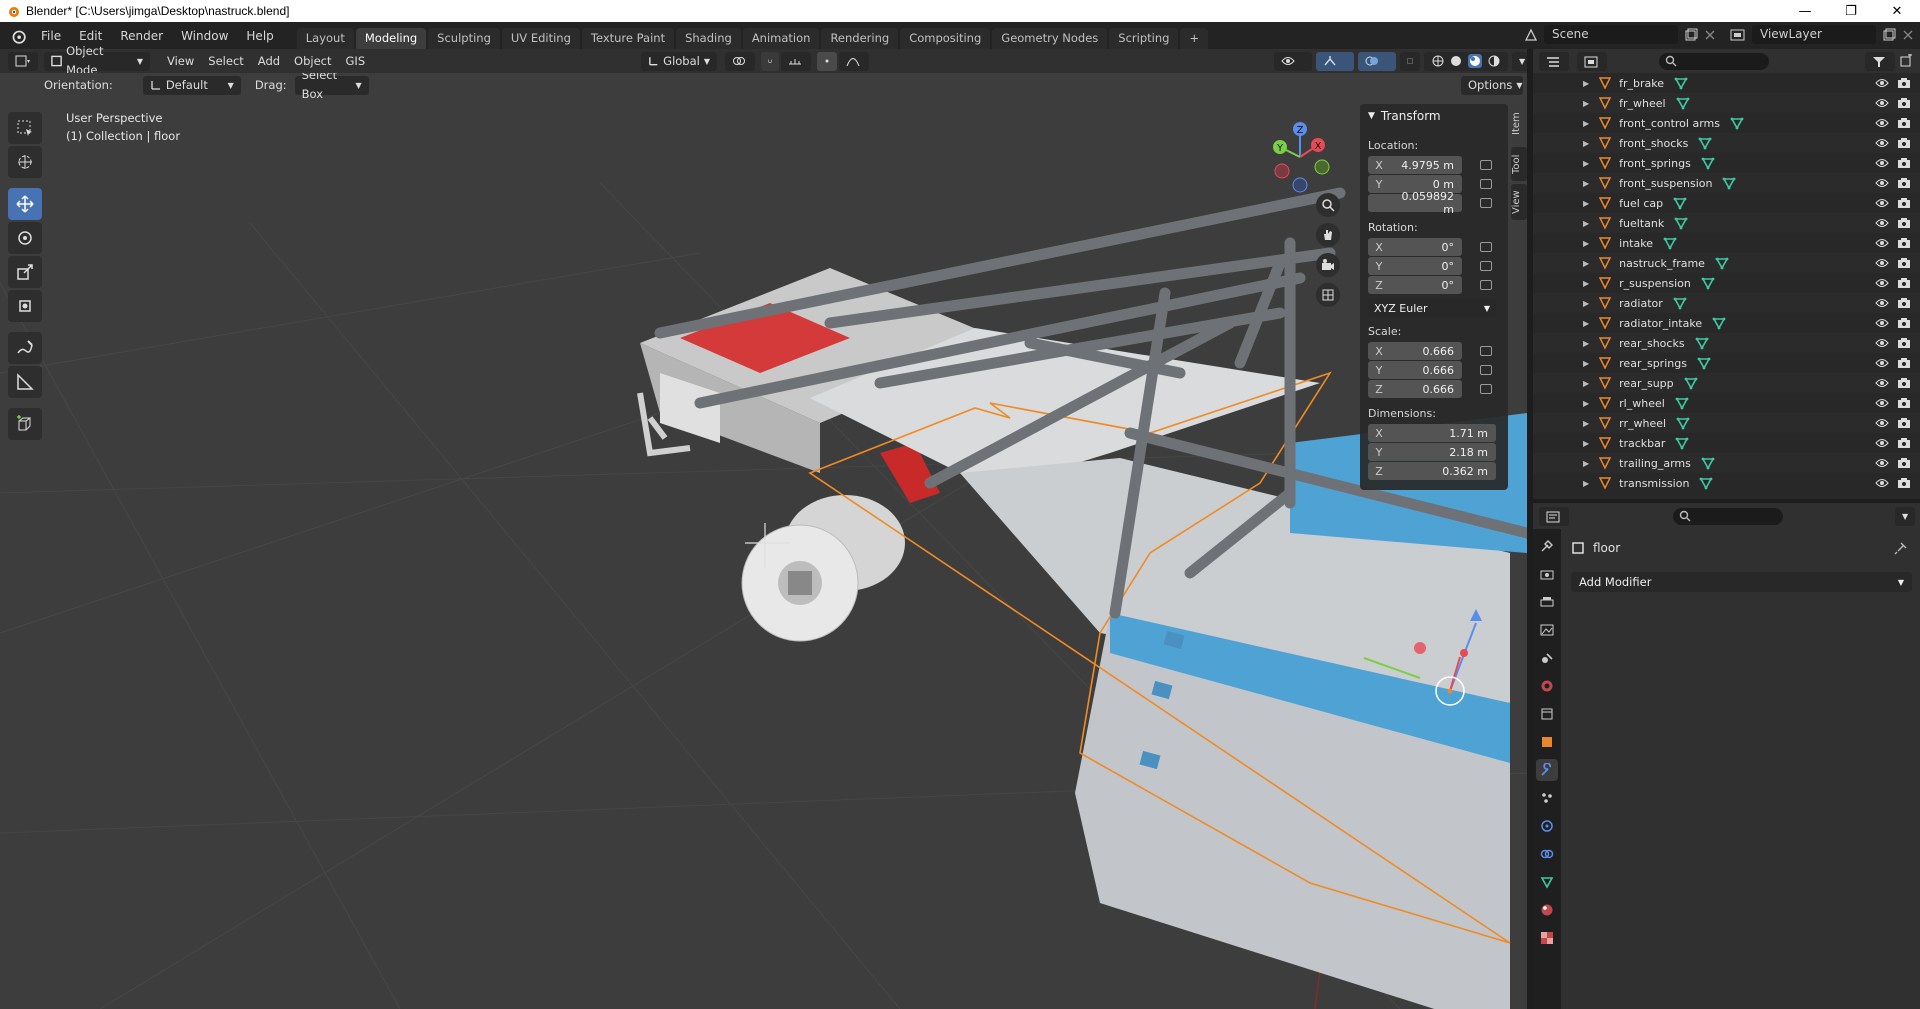 This screenshot has height=1009, width=1920. Describe the element at coordinates (1547, 742) in the screenshot. I see `tab-object` at that location.